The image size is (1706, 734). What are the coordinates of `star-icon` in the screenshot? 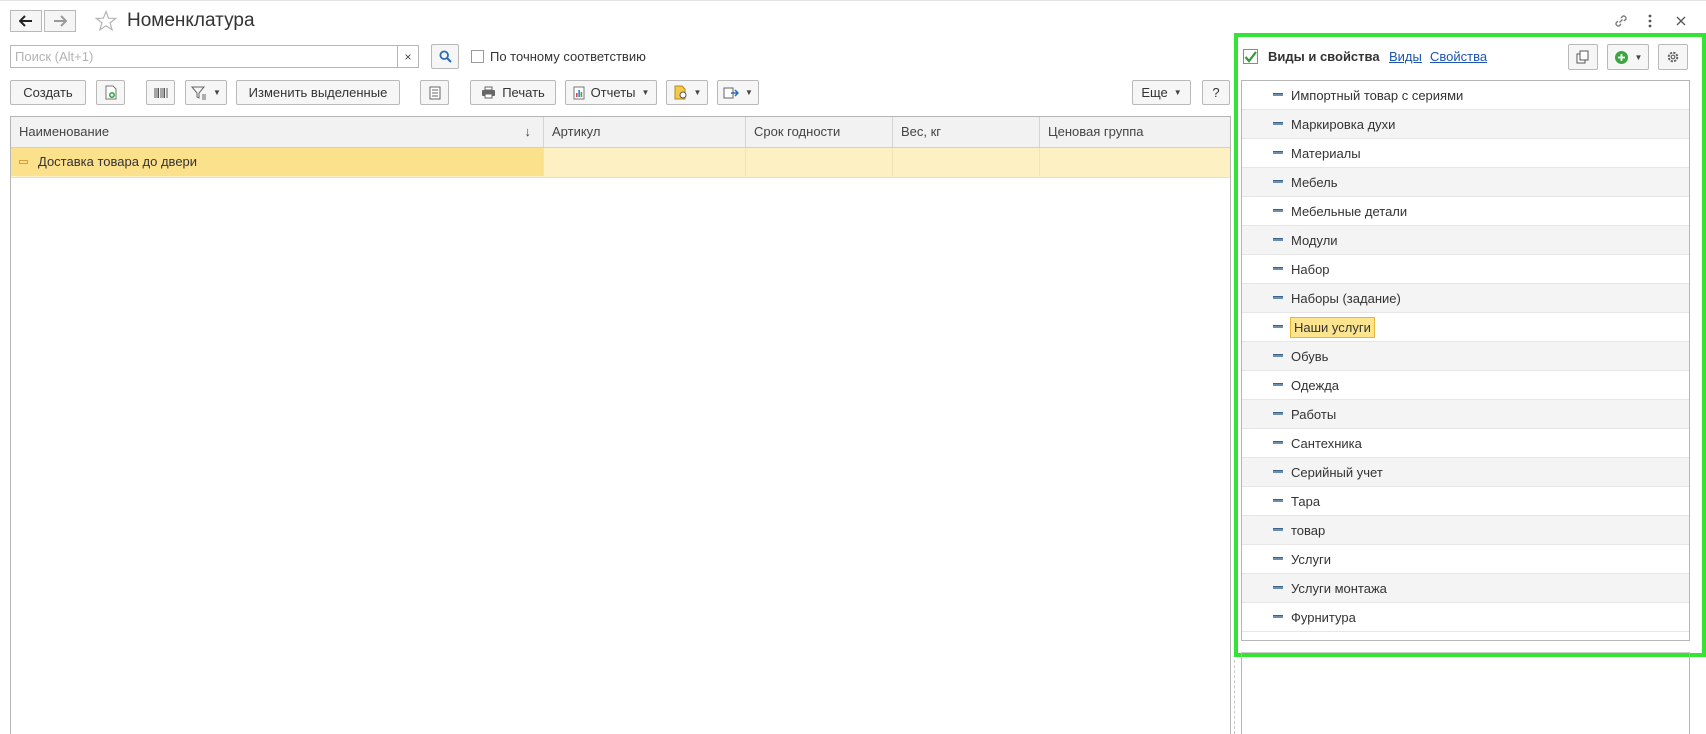 It's located at (106, 20).